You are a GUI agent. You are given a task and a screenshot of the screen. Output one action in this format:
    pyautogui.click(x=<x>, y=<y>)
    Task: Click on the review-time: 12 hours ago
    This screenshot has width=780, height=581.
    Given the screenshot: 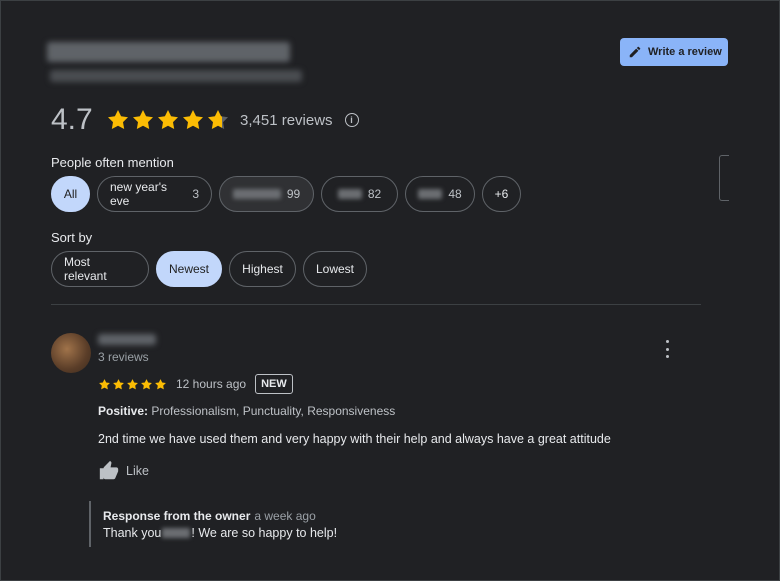 What is the action you would take?
    pyautogui.click(x=211, y=384)
    